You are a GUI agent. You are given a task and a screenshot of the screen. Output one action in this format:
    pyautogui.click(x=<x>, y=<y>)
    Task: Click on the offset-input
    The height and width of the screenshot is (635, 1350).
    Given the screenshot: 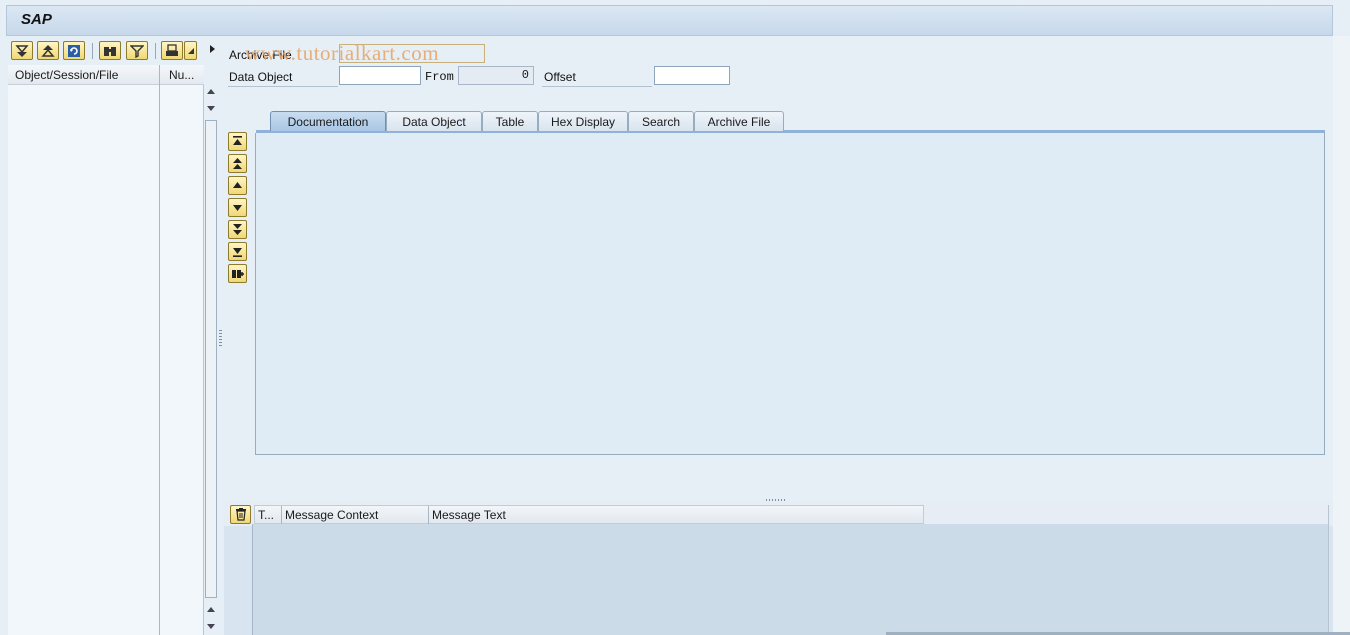 What is the action you would take?
    pyautogui.click(x=692, y=75)
    